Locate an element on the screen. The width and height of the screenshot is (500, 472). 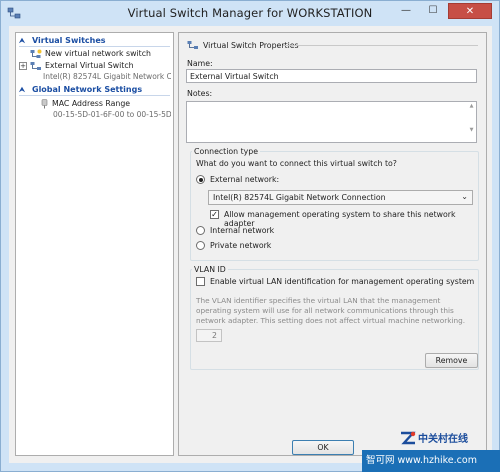
scroll-up-arrow-icon: ▲ is located at coordinates (471, 107).